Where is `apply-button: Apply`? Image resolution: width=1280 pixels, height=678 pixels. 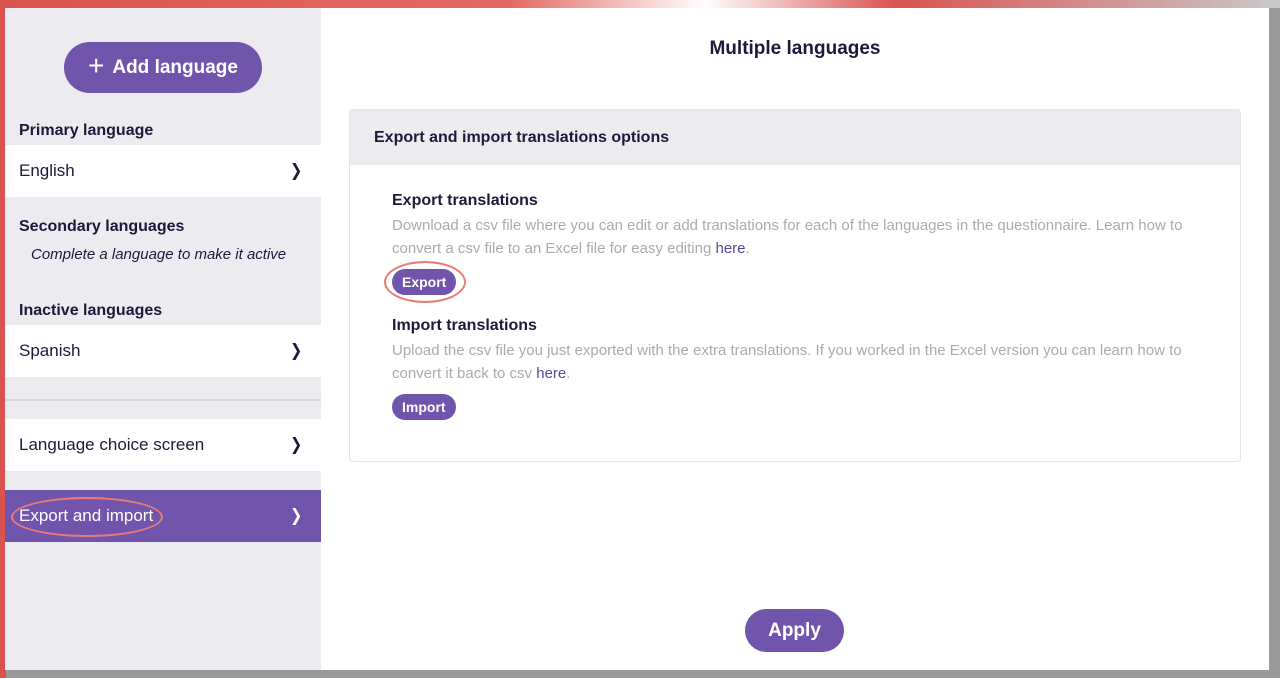 apply-button: Apply is located at coordinates (794, 630).